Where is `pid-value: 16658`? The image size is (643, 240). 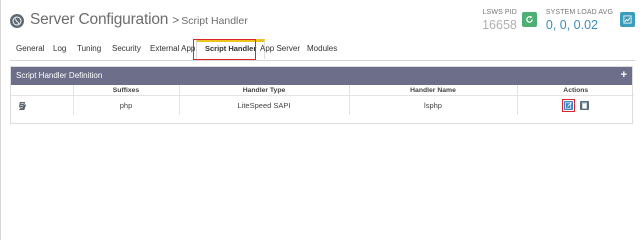
pid-value: 16658 is located at coordinates (499, 25).